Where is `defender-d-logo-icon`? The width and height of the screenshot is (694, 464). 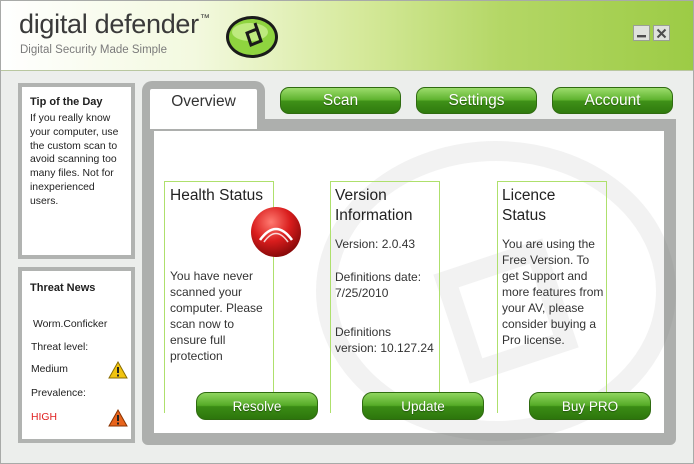
defender-d-logo-icon is located at coordinates (252, 37).